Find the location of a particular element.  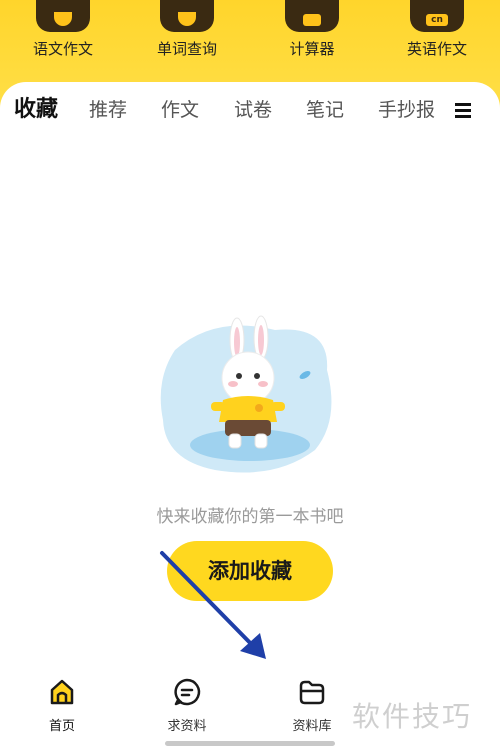

tab-label: 试卷 is located at coordinates (253, 110).